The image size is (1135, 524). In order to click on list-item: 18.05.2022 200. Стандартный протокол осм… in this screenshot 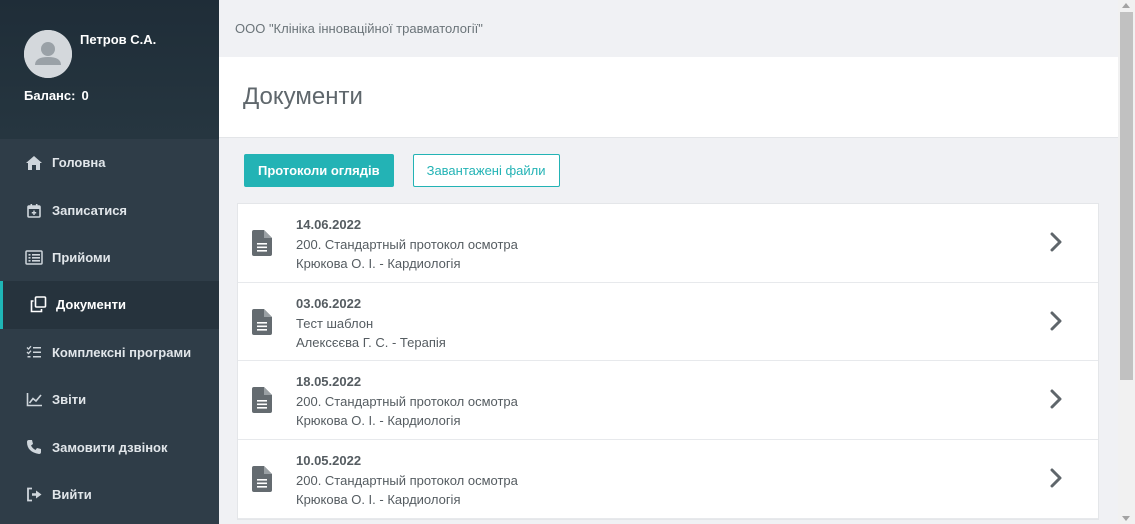, I will do `click(668, 401)`.